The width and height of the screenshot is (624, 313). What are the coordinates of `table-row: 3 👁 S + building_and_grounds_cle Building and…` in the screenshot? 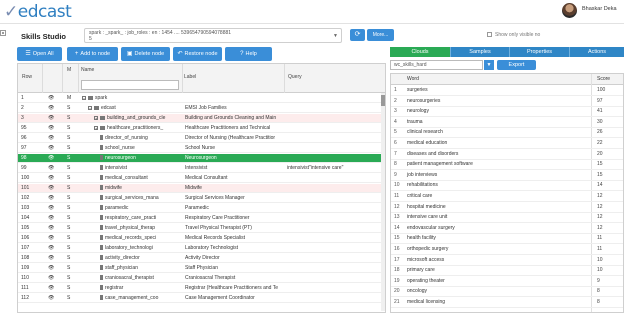 It's located at (200, 118).